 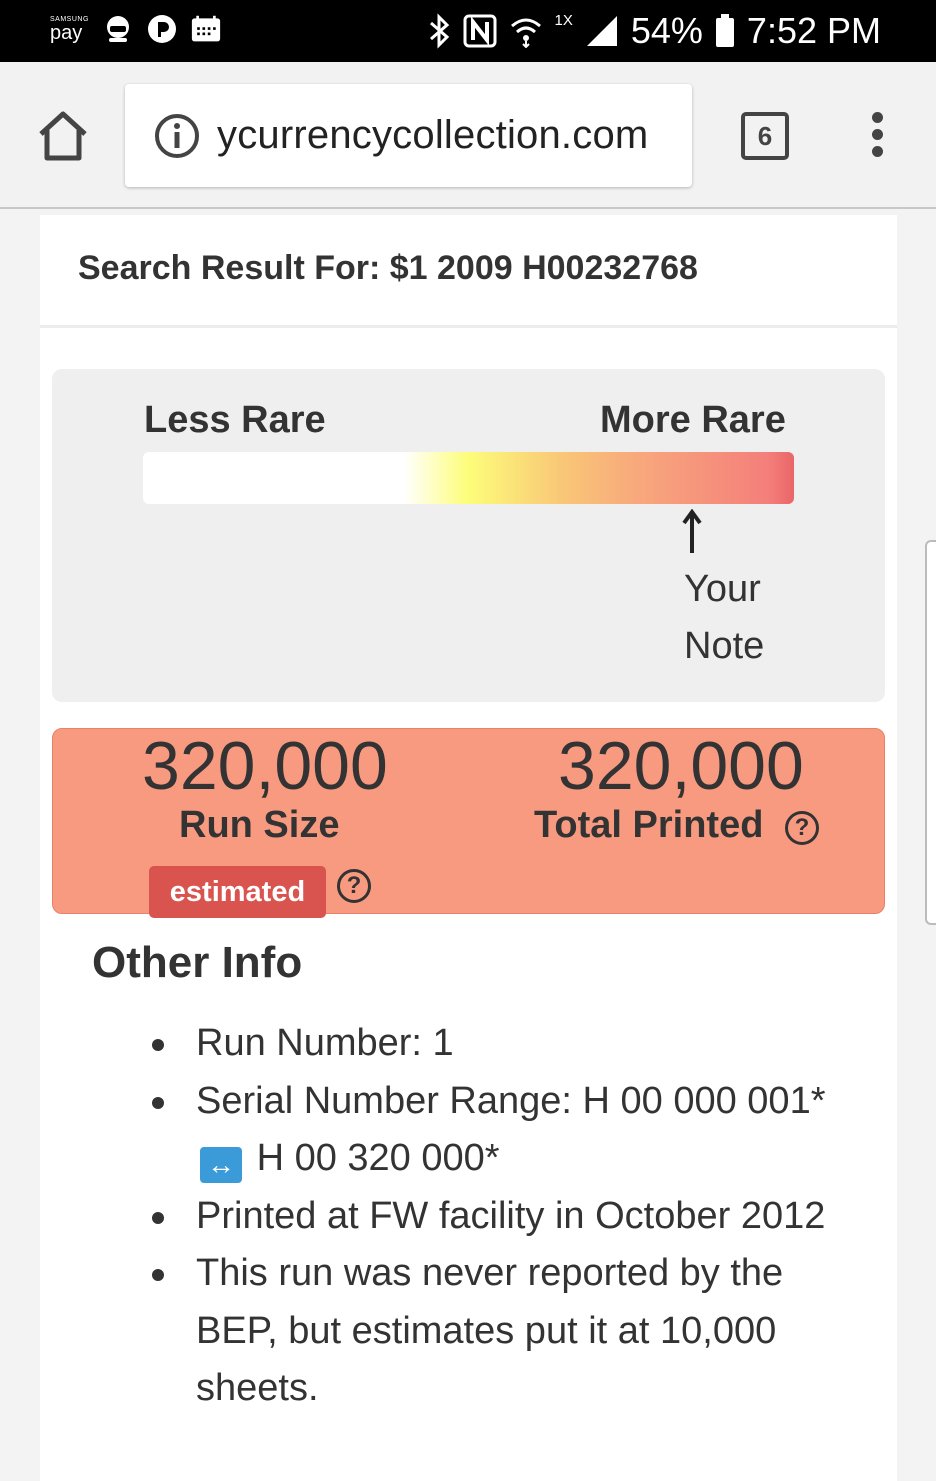 I want to click on list-item-printed-at: Printed at FW facility in October 2012, so click(x=500, y=1217).